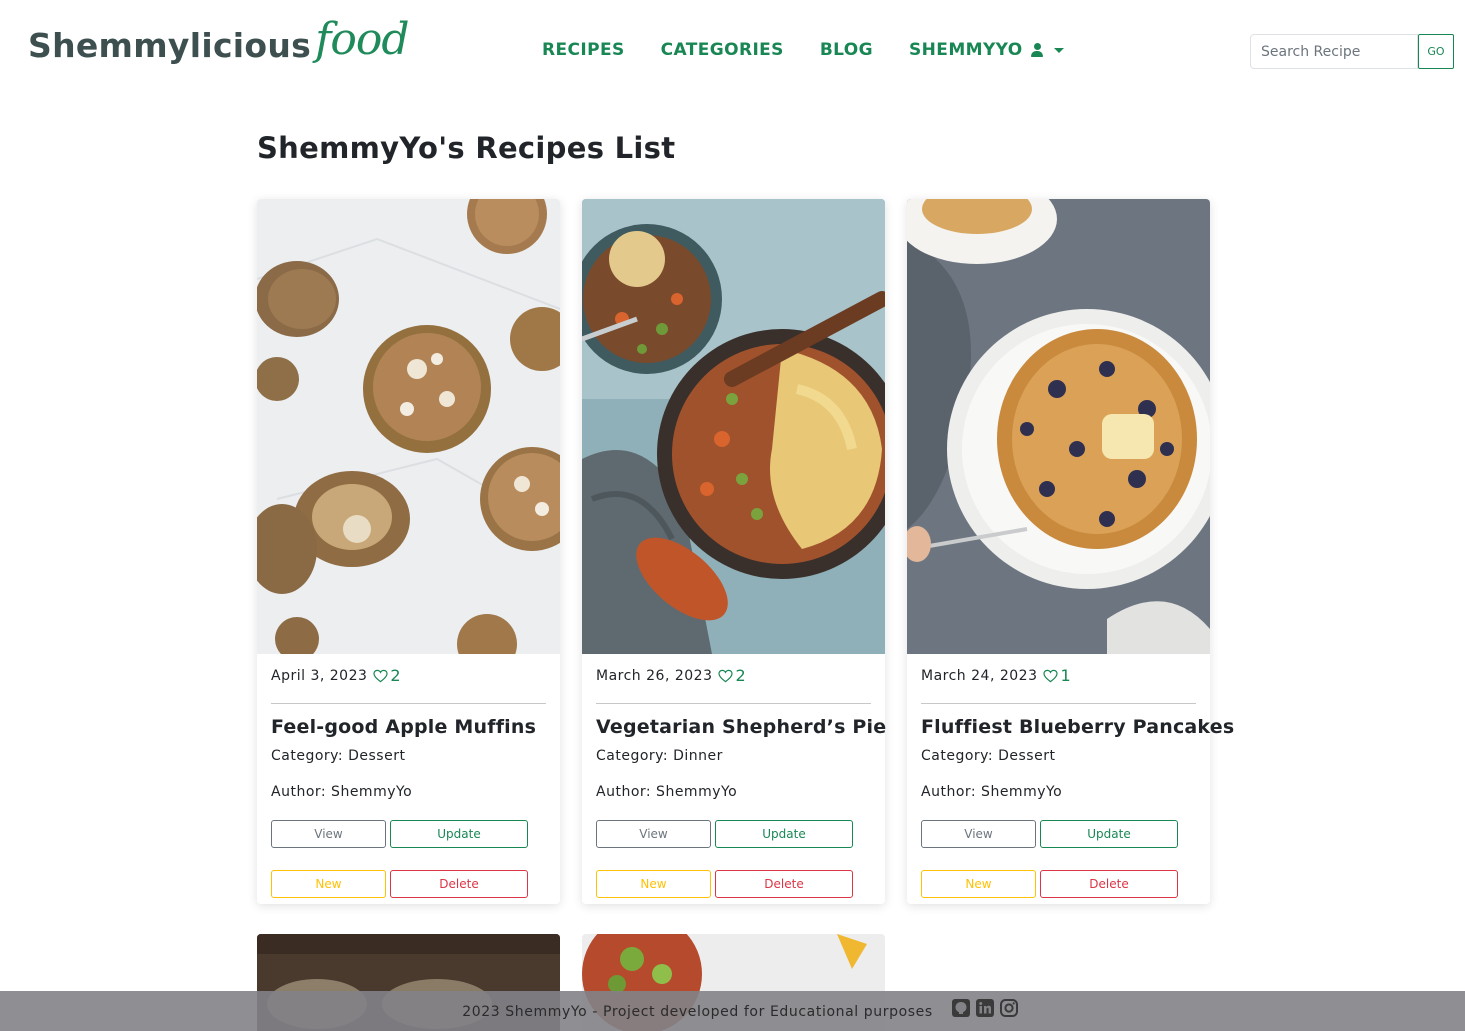 This screenshot has width=1465, height=1031. What do you see at coordinates (966, 50) in the screenshot?
I see `nav-user-label: SHEMMYYO` at bounding box center [966, 50].